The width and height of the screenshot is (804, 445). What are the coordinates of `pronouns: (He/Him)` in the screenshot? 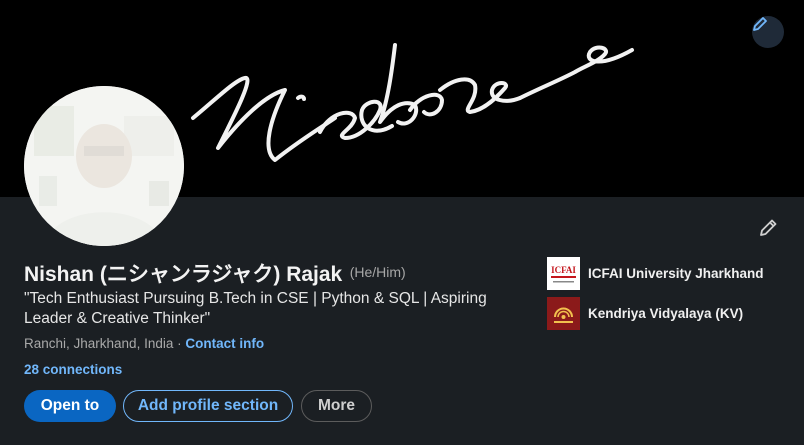 It's located at (377, 272).